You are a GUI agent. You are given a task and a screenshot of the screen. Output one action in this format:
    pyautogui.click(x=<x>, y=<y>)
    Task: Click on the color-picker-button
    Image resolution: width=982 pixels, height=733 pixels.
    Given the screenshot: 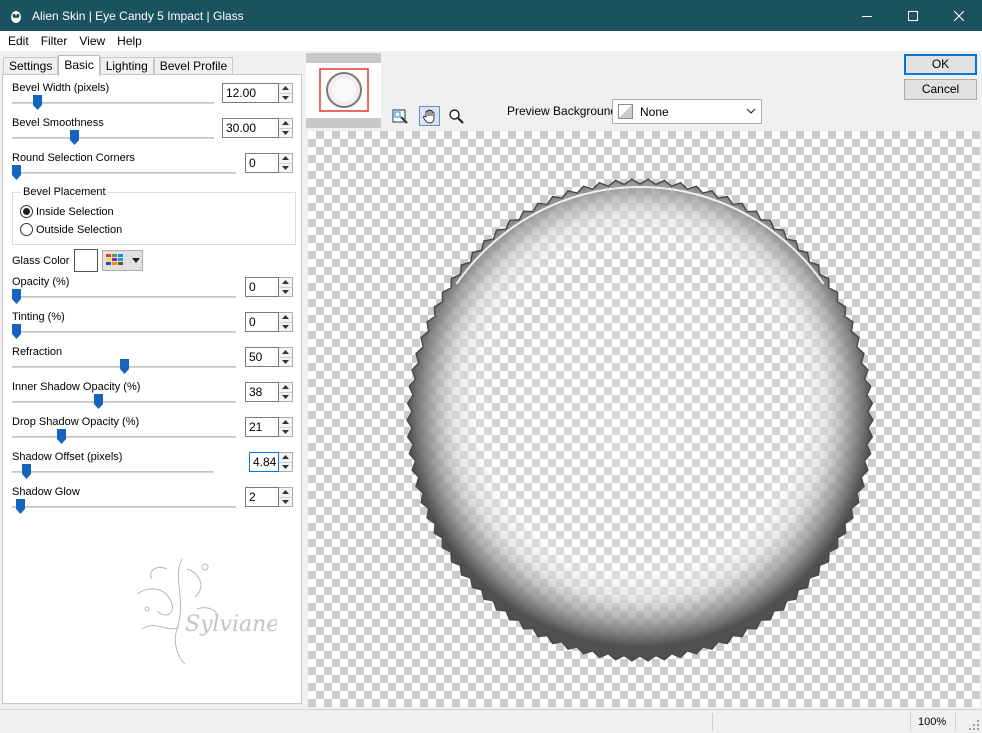 What is the action you would take?
    pyautogui.click(x=122, y=260)
    